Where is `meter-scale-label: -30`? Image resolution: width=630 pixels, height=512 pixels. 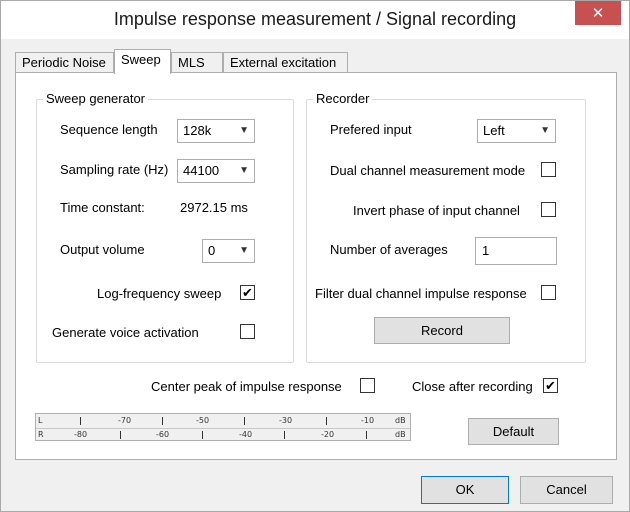
meter-scale-label: -30 is located at coordinates (286, 420).